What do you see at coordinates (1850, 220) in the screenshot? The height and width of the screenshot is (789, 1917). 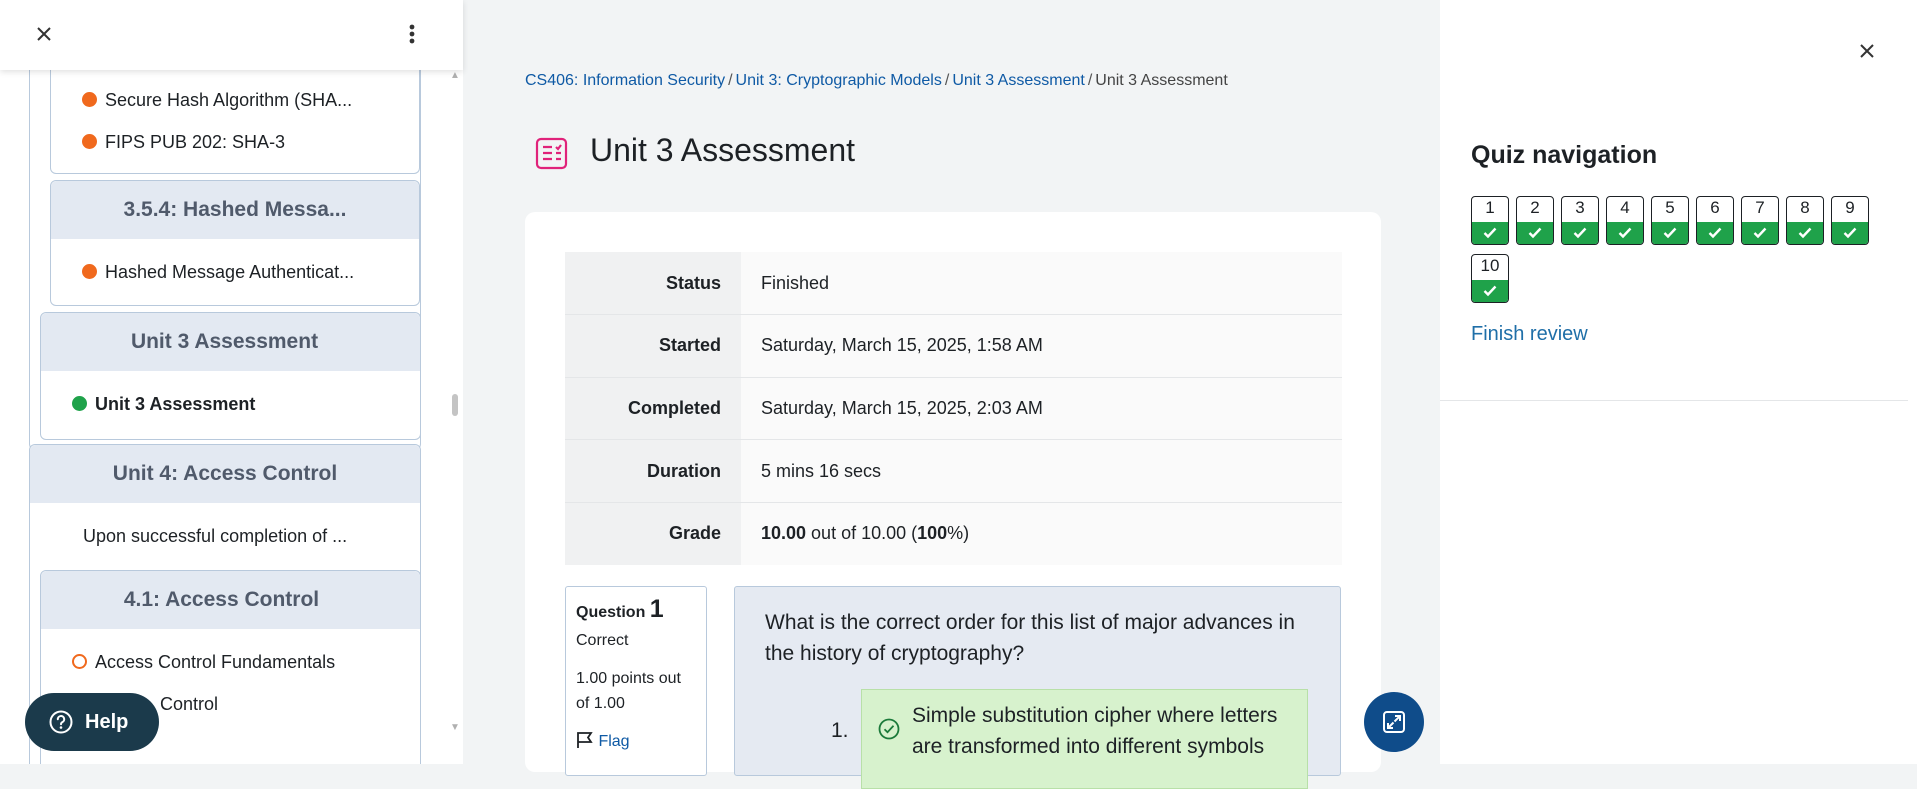 I see `quiz-nav-question-9: 9` at bounding box center [1850, 220].